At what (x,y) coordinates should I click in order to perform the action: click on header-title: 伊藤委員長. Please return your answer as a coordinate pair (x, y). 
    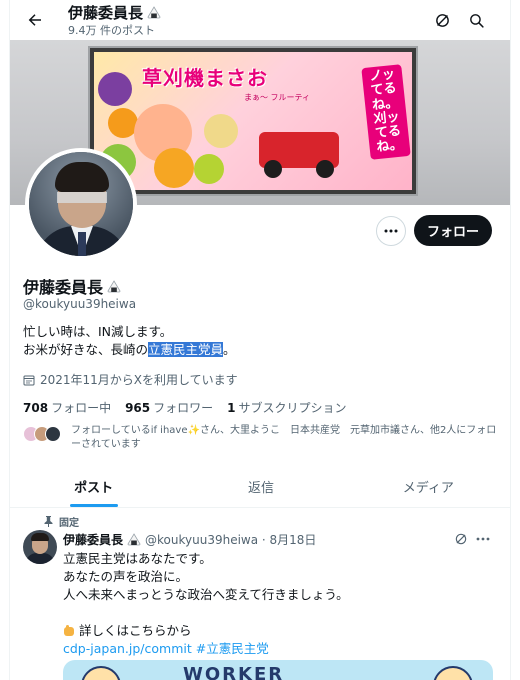
    Looking at the image, I should click on (114, 12).